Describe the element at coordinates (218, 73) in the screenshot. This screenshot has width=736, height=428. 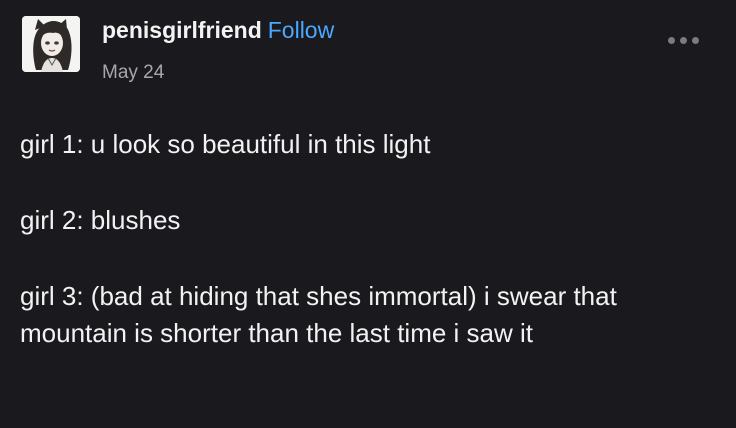
I see `post-date: May 24` at that location.